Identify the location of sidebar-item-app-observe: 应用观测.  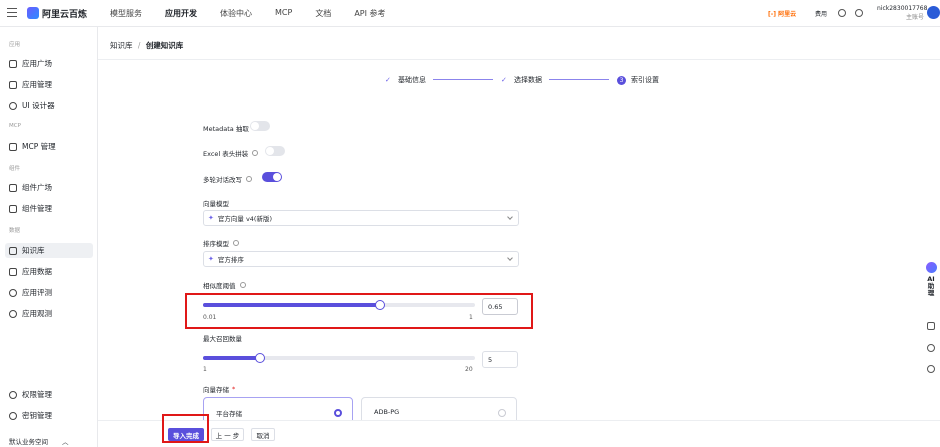
(49, 313).